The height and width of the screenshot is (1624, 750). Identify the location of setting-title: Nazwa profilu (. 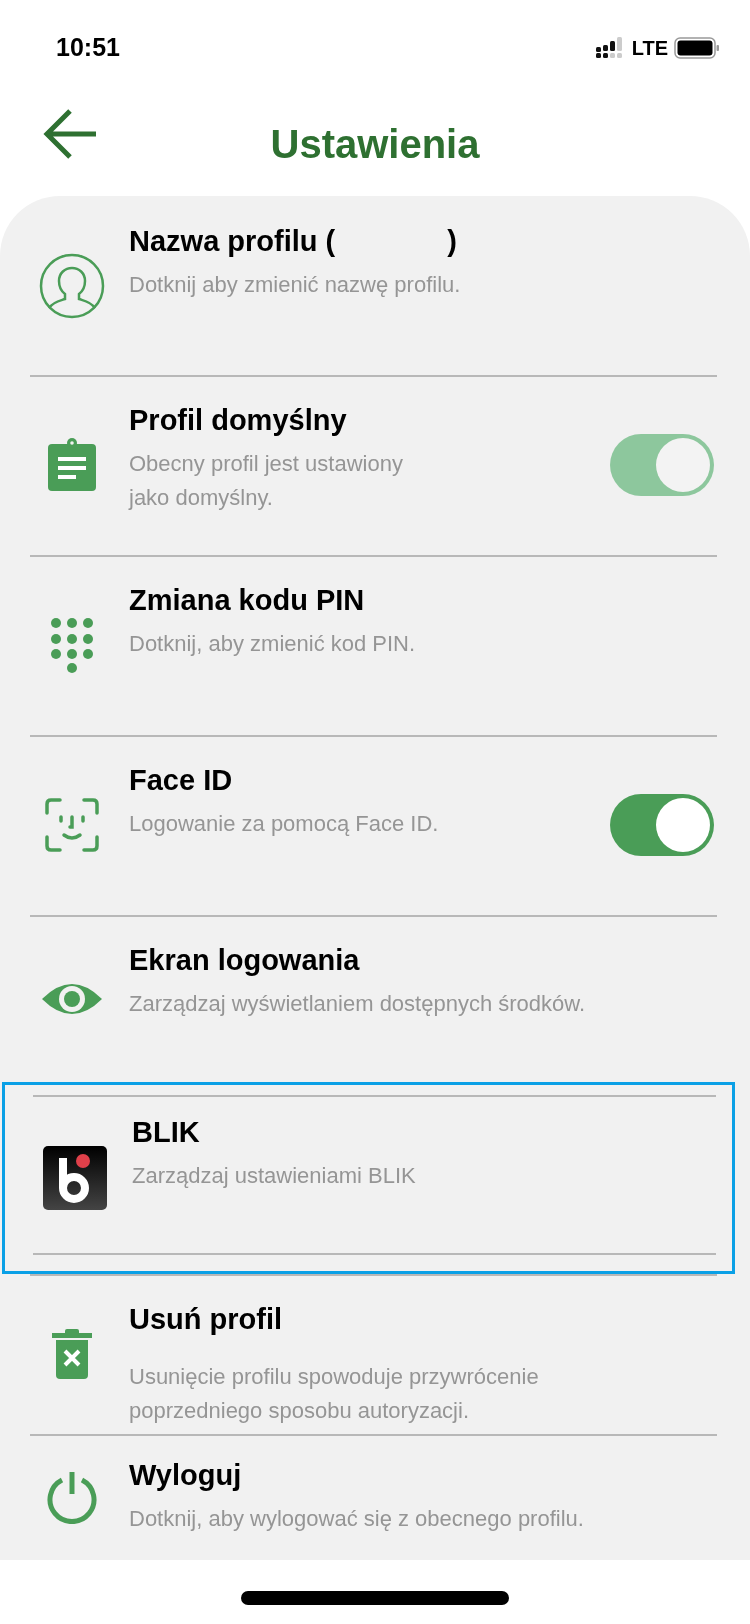
(232, 241).